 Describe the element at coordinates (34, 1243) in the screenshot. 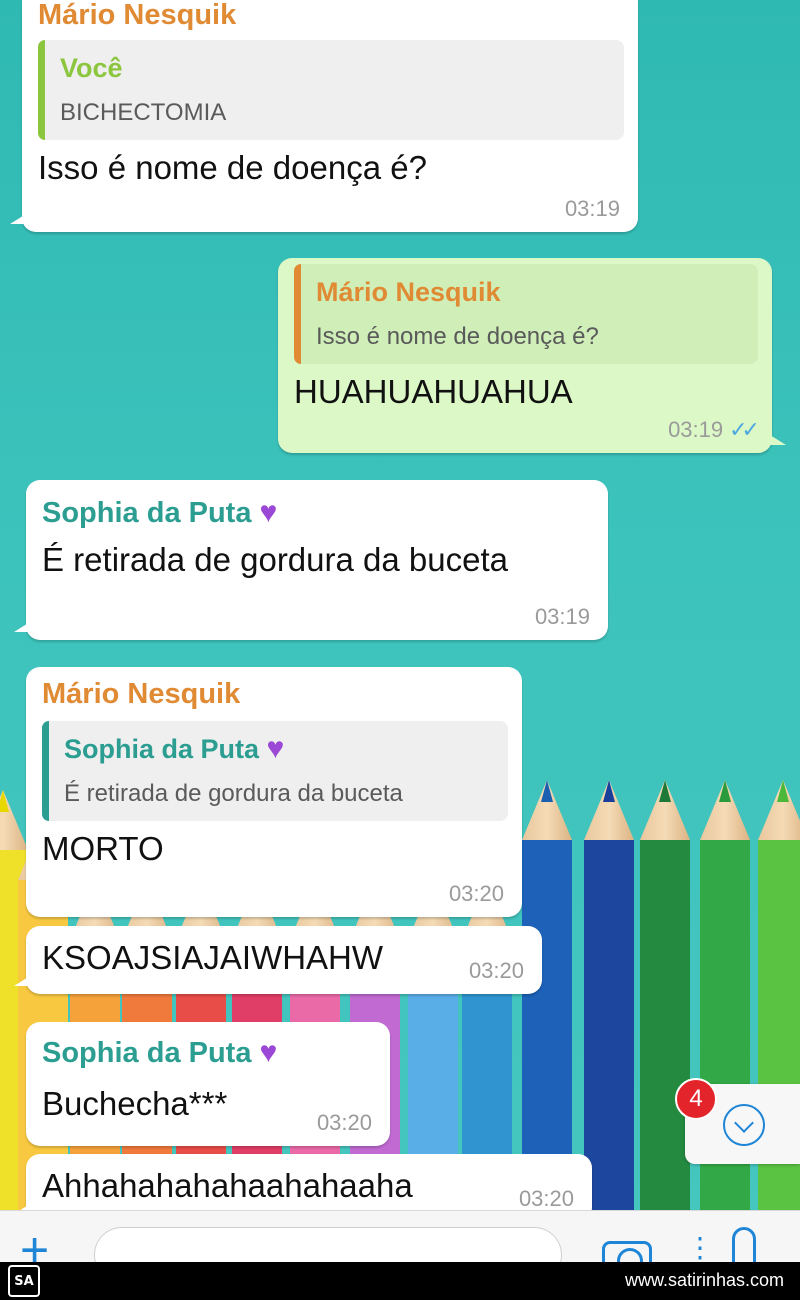

I see `plus-icon: +` at that location.